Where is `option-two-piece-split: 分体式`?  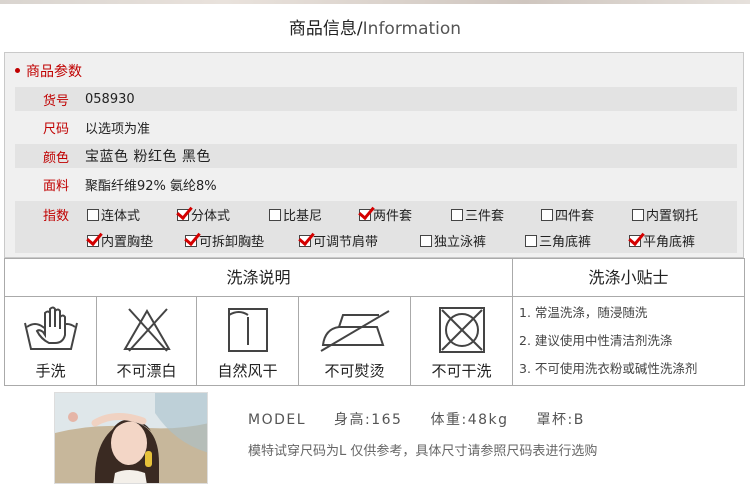 option-two-piece-split: 分体式 is located at coordinates (203, 214).